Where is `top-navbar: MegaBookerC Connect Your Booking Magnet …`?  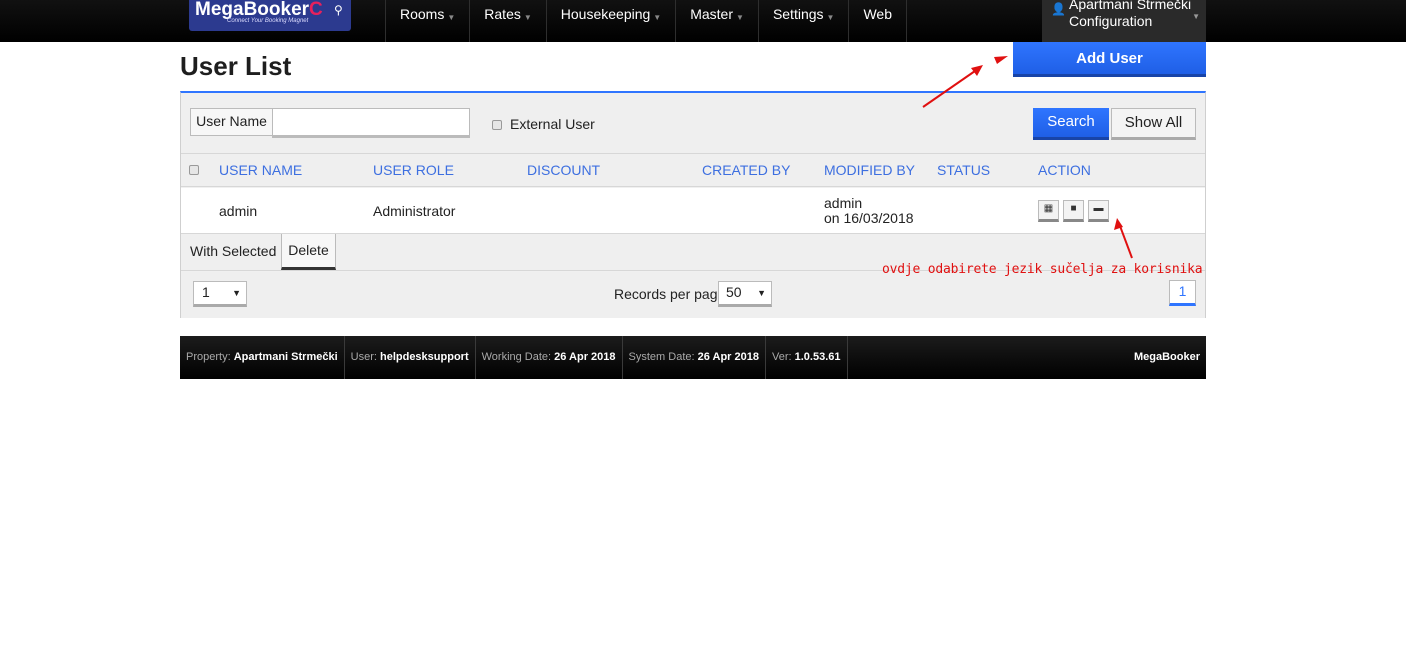 top-navbar: MegaBookerC Connect Your Booking Magnet … is located at coordinates (703, 21).